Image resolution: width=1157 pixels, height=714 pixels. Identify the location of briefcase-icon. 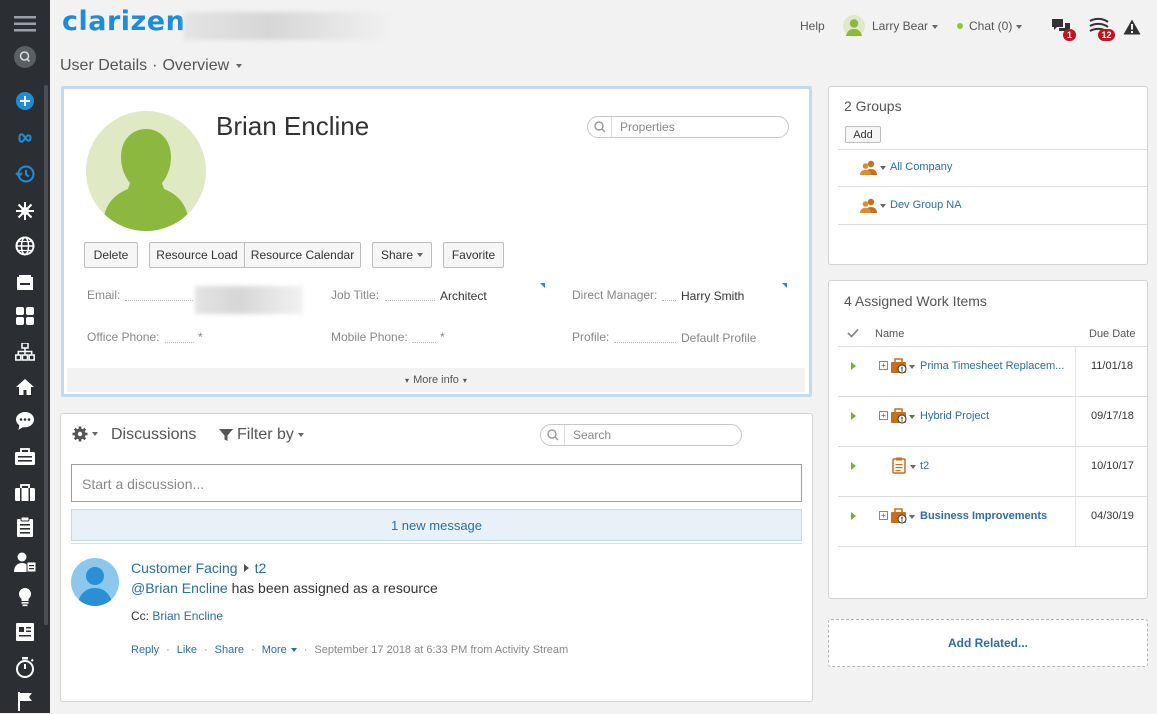
(25, 493).